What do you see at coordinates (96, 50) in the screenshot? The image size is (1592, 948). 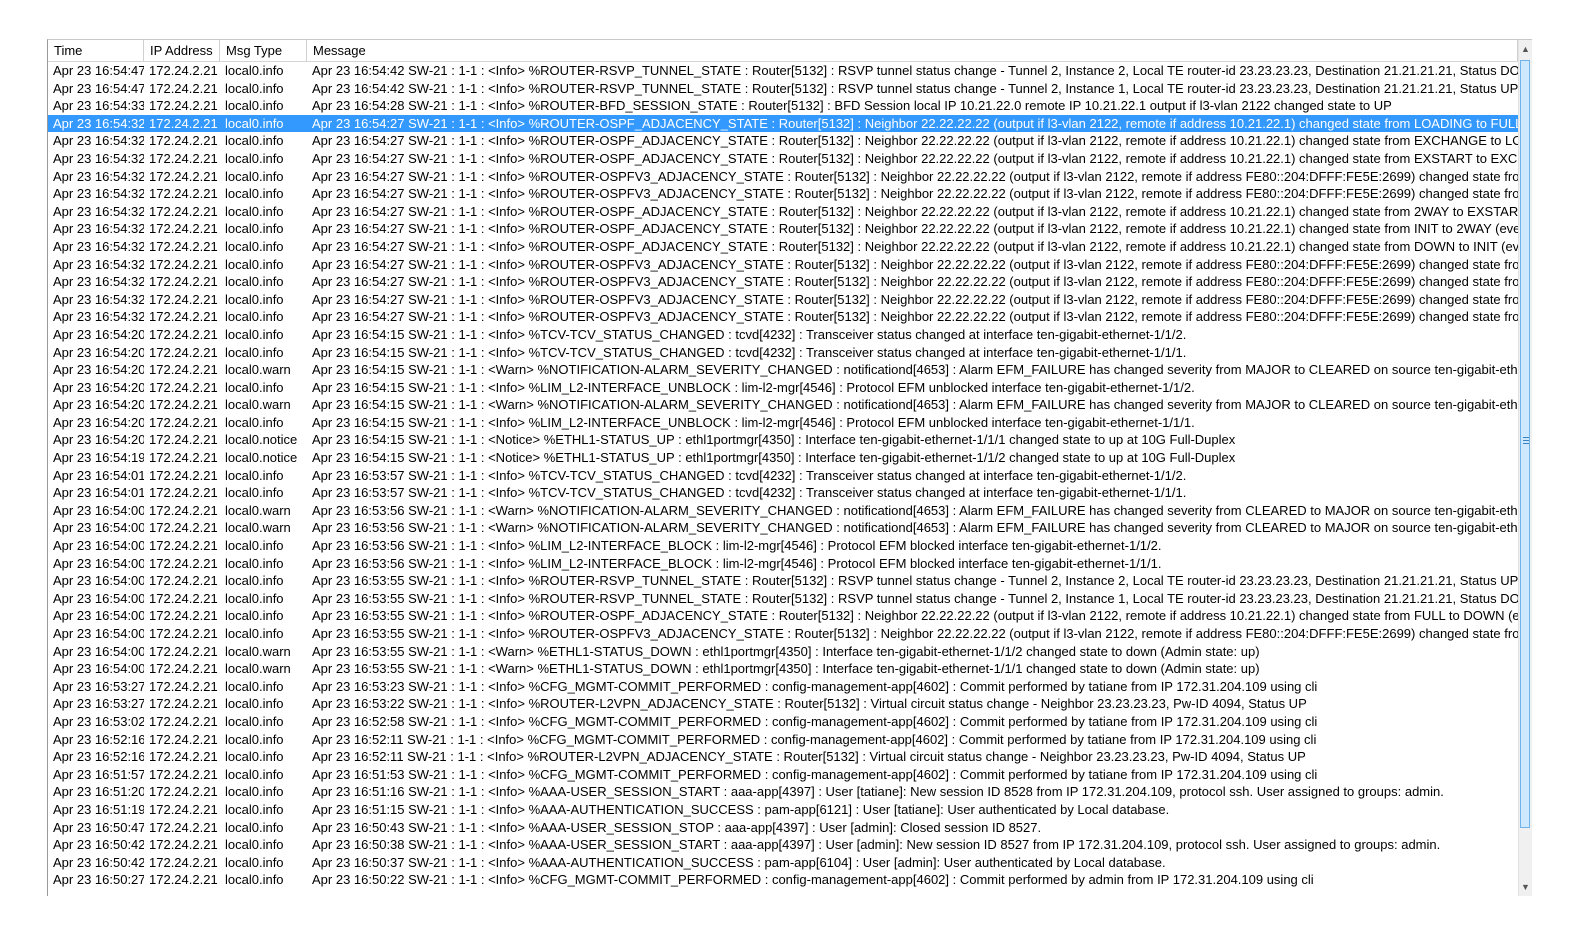 I see `column-header-time: Time` at bounding box center [96, 50].